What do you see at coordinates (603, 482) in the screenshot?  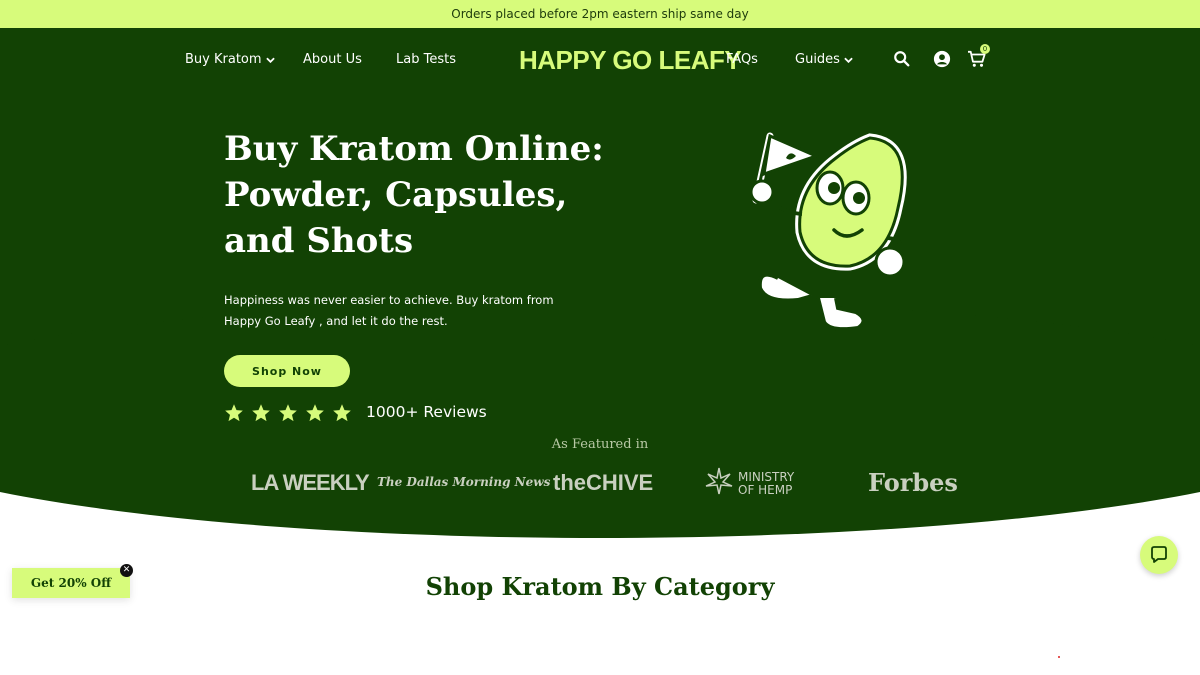 I see `press-logo-the-chive: theCHIVE` at bounding box center [603, 482].